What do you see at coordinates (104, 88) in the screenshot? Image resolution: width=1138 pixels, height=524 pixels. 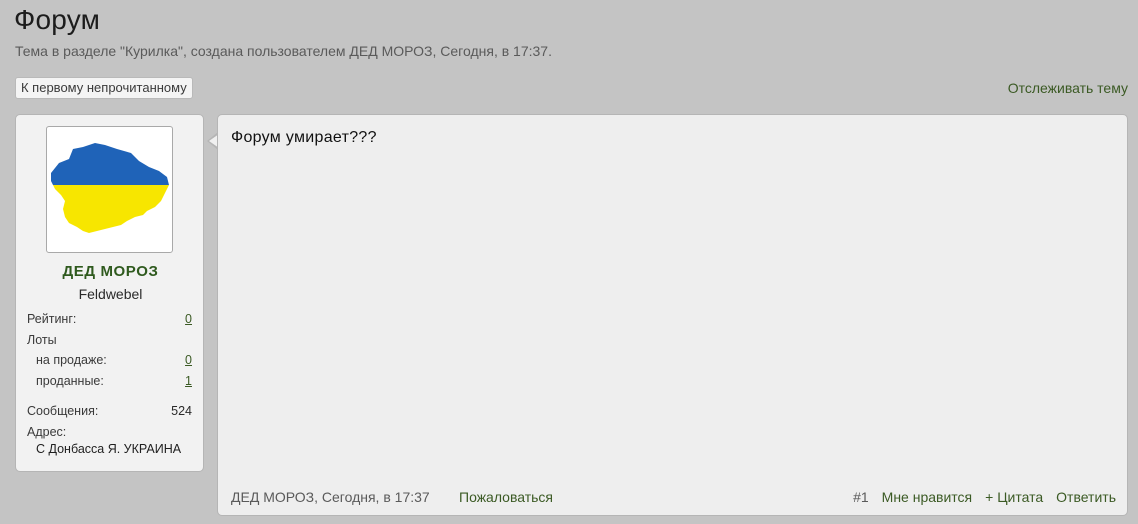 I see `first-unread-button: К первому непрочитанному` at bounding box center [104, 88].